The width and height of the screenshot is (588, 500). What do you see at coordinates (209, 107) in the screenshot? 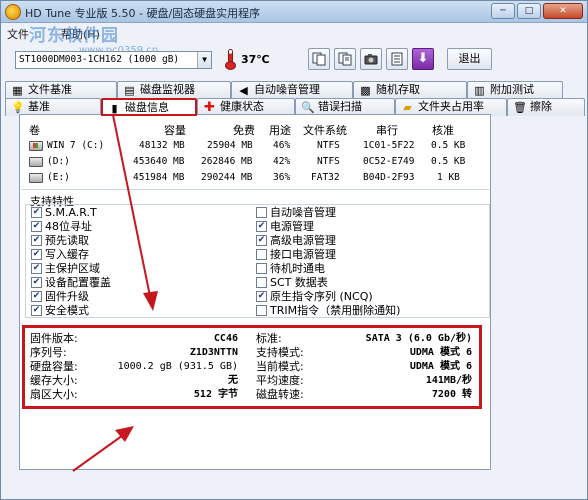
I see `health-cross-icon: ✚` at bounding box center [209, 107].